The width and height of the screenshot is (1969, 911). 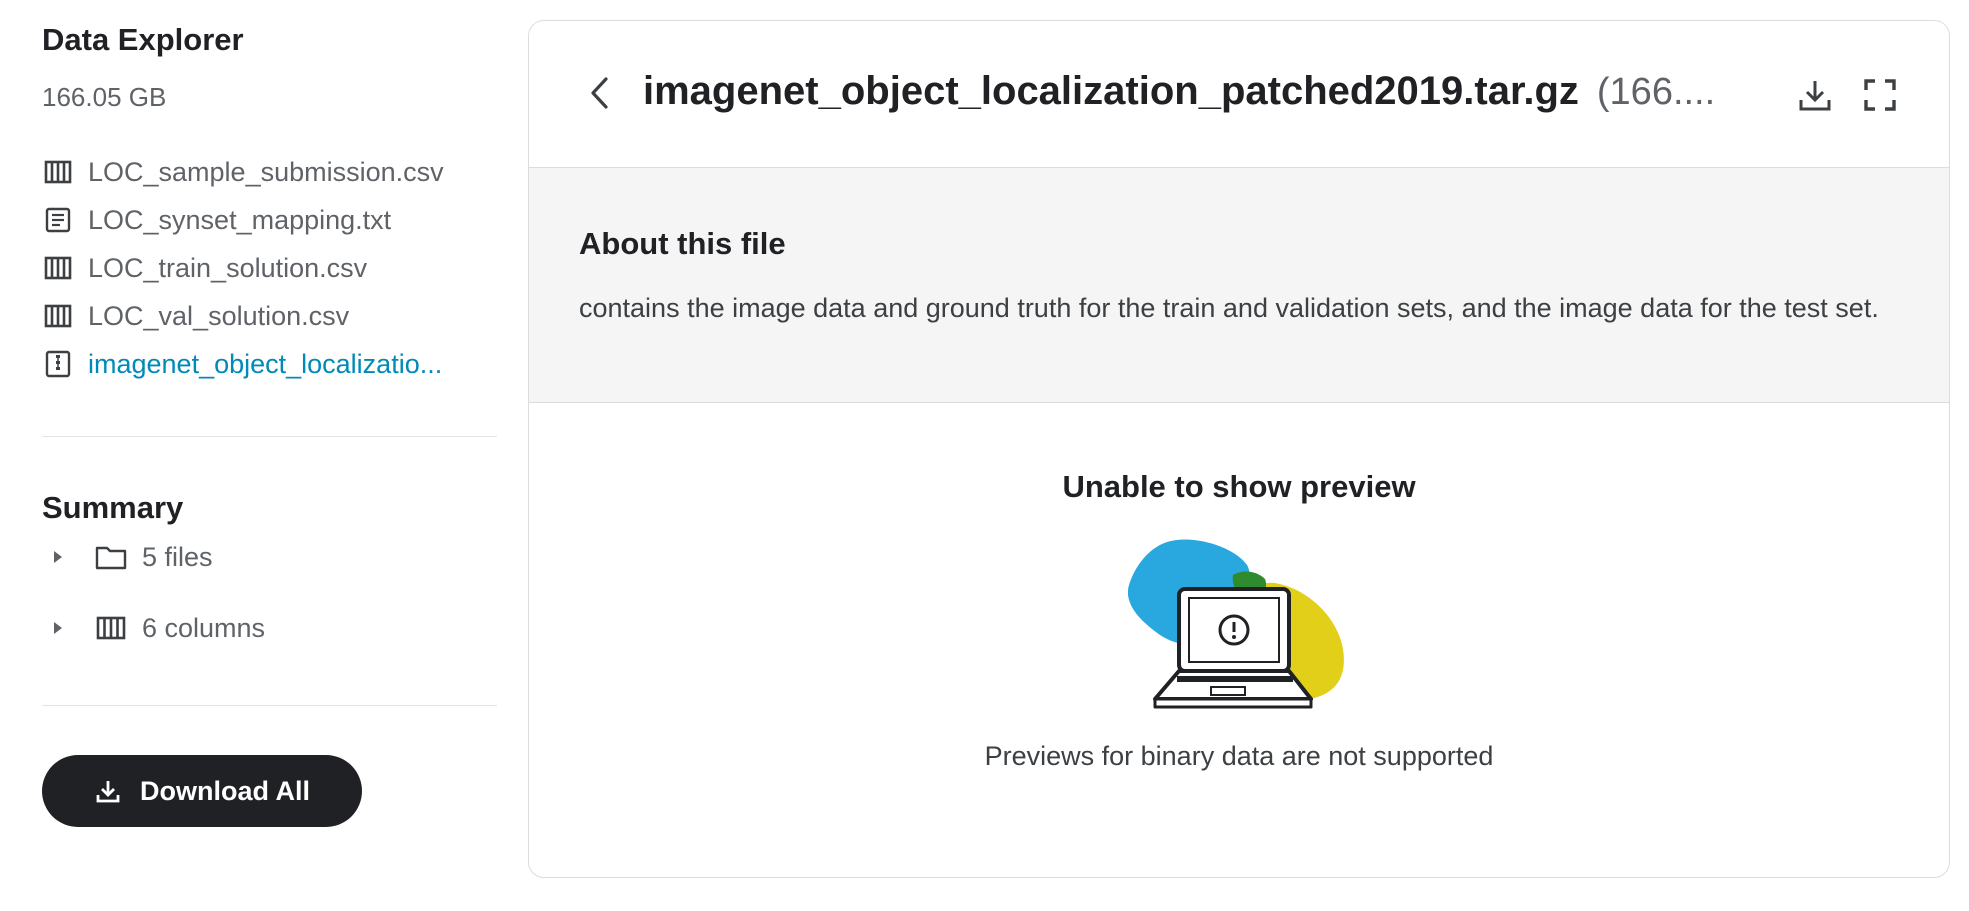 What do you see at coordinates (143, 39) in the screenshot?
I see `sidebar-title: Data Explorer` at bounding box center [143, 39].